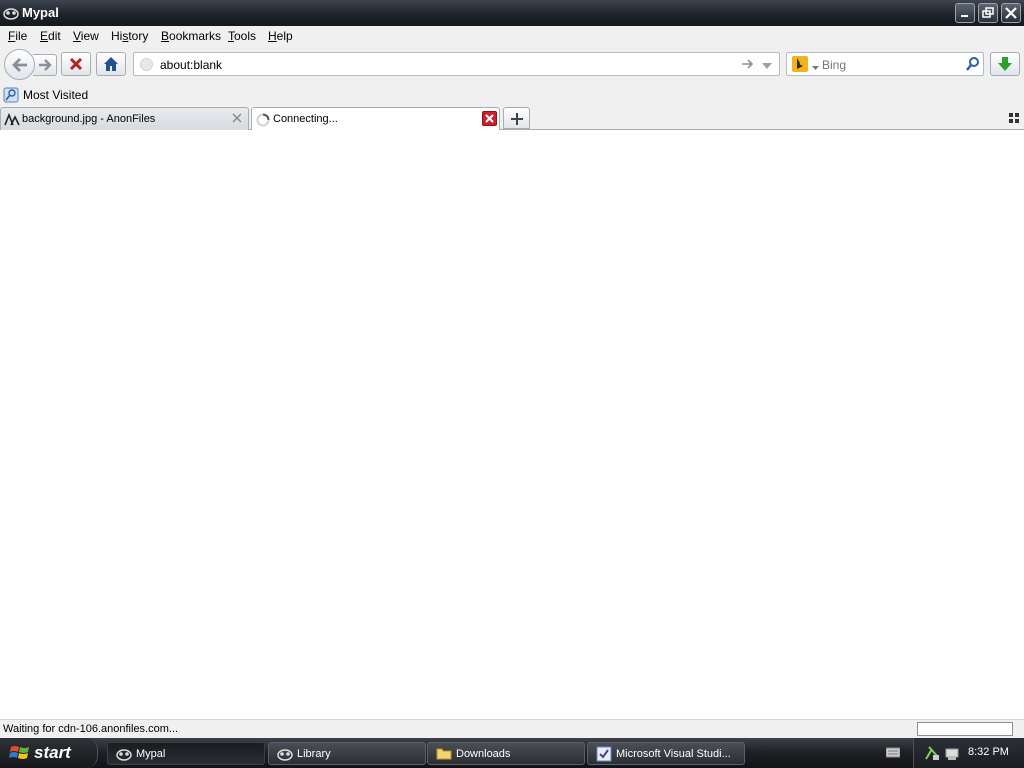  What do you see at coordinates (748, 65) in the screenshot?
I see `go-arrow-icon` at bounding box center [748, 65].